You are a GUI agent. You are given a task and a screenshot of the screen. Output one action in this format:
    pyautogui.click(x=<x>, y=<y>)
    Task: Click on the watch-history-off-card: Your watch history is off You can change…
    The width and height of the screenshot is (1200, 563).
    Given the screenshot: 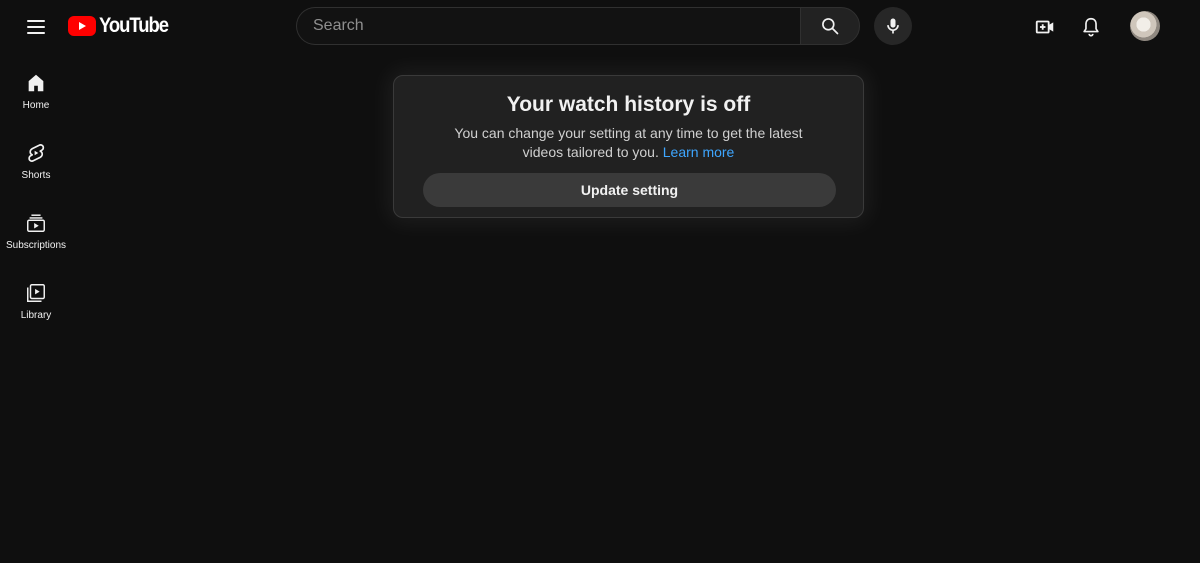 What is the action you would take?
    pyautogui.click(x=628, y=146)
    